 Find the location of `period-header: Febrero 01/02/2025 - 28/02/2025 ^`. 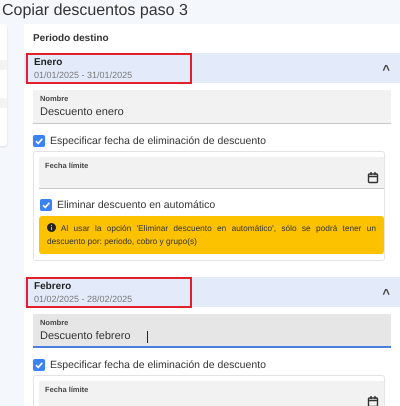

period-header: Febrero 01/02/2025 - 28/02/2025 ^ is located at coordinates (212, 292).